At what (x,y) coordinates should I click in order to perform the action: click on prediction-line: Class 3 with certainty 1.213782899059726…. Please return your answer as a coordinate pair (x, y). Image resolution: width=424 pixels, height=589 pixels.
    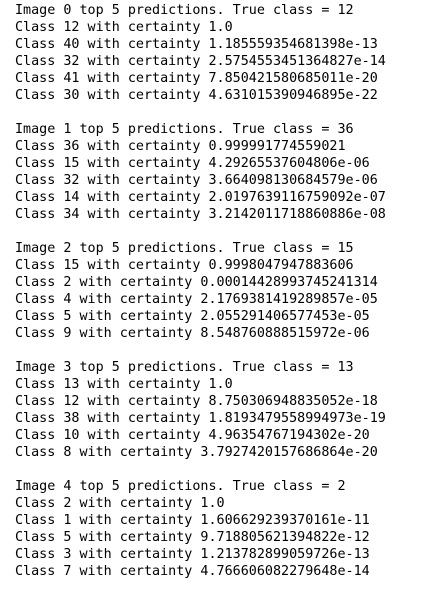
    Looking at the image, I should click on (192, 554).